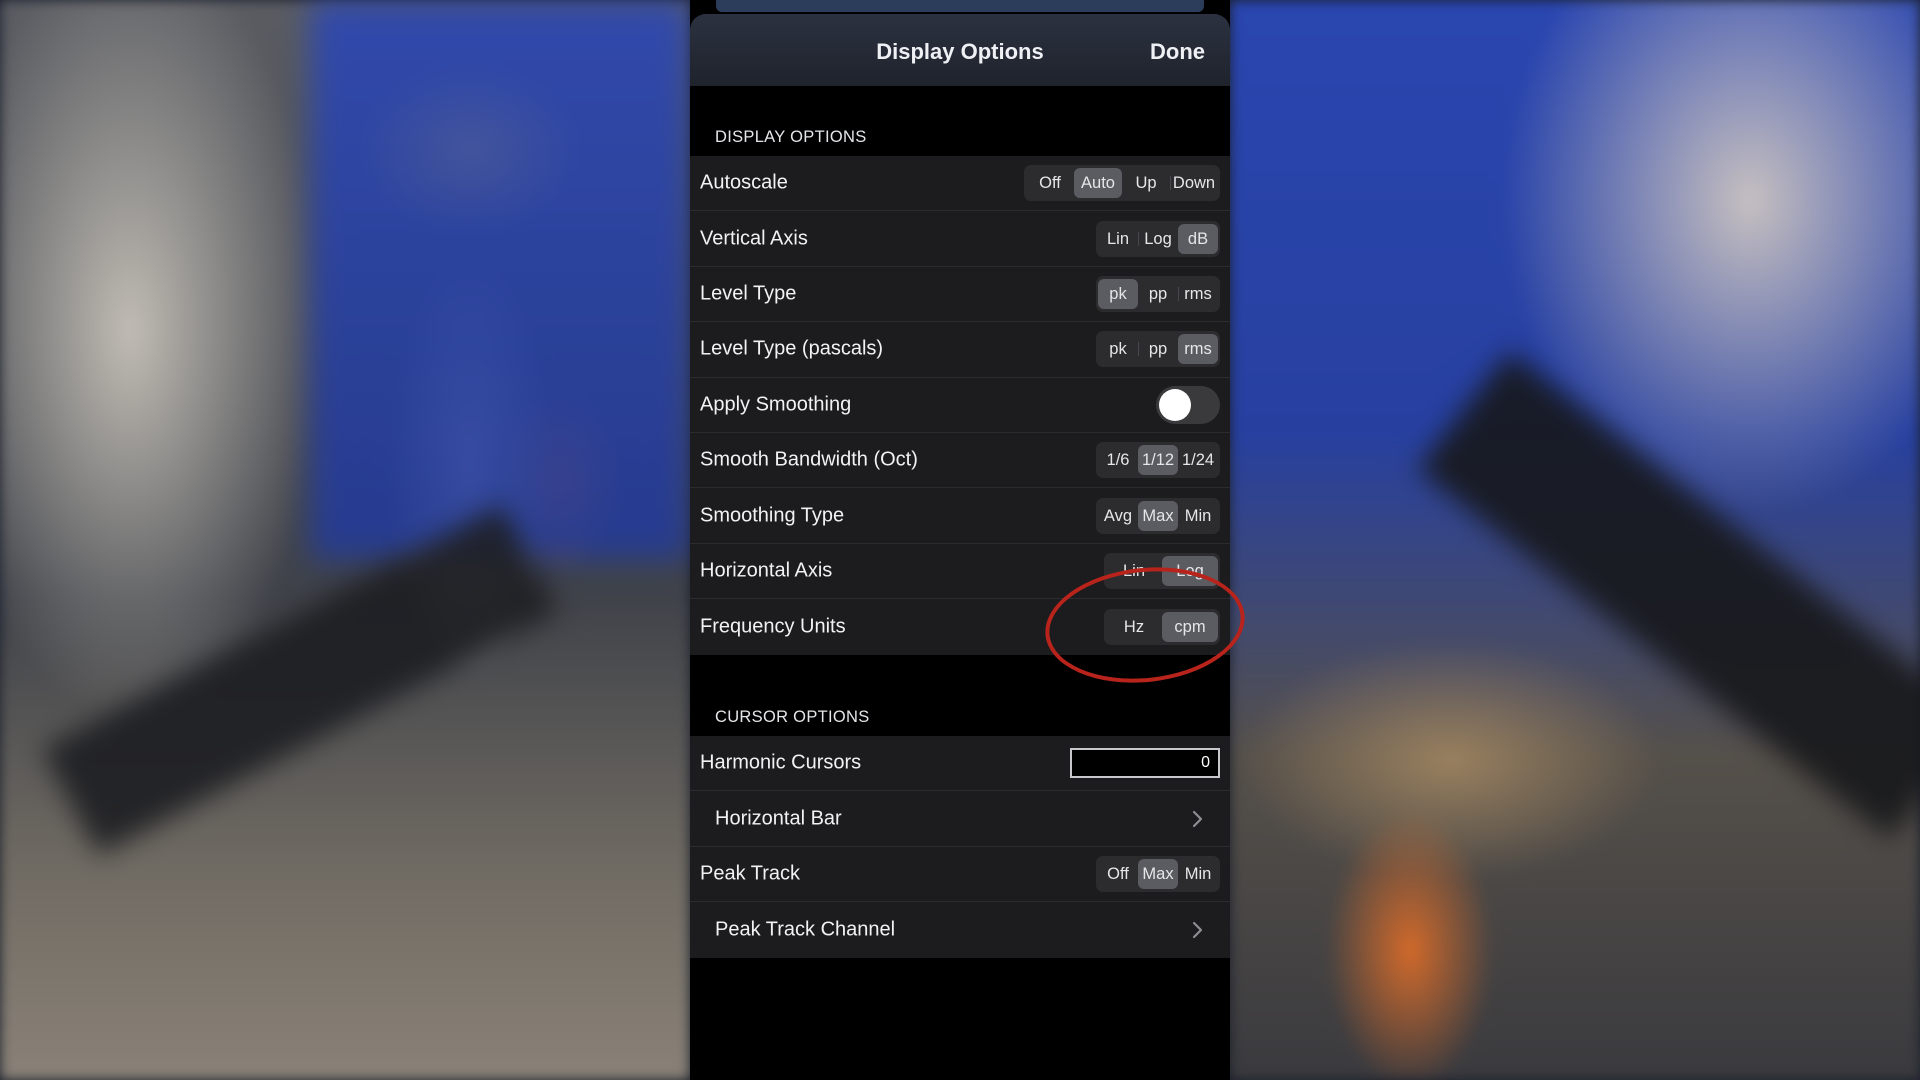 The width and height of the screenshot is (1920, 1080). What do you see at coordinates (1198, 516) in the screenshot?
I see `smoothing-type-option-min: Min` at bounding box center [1198, 516].